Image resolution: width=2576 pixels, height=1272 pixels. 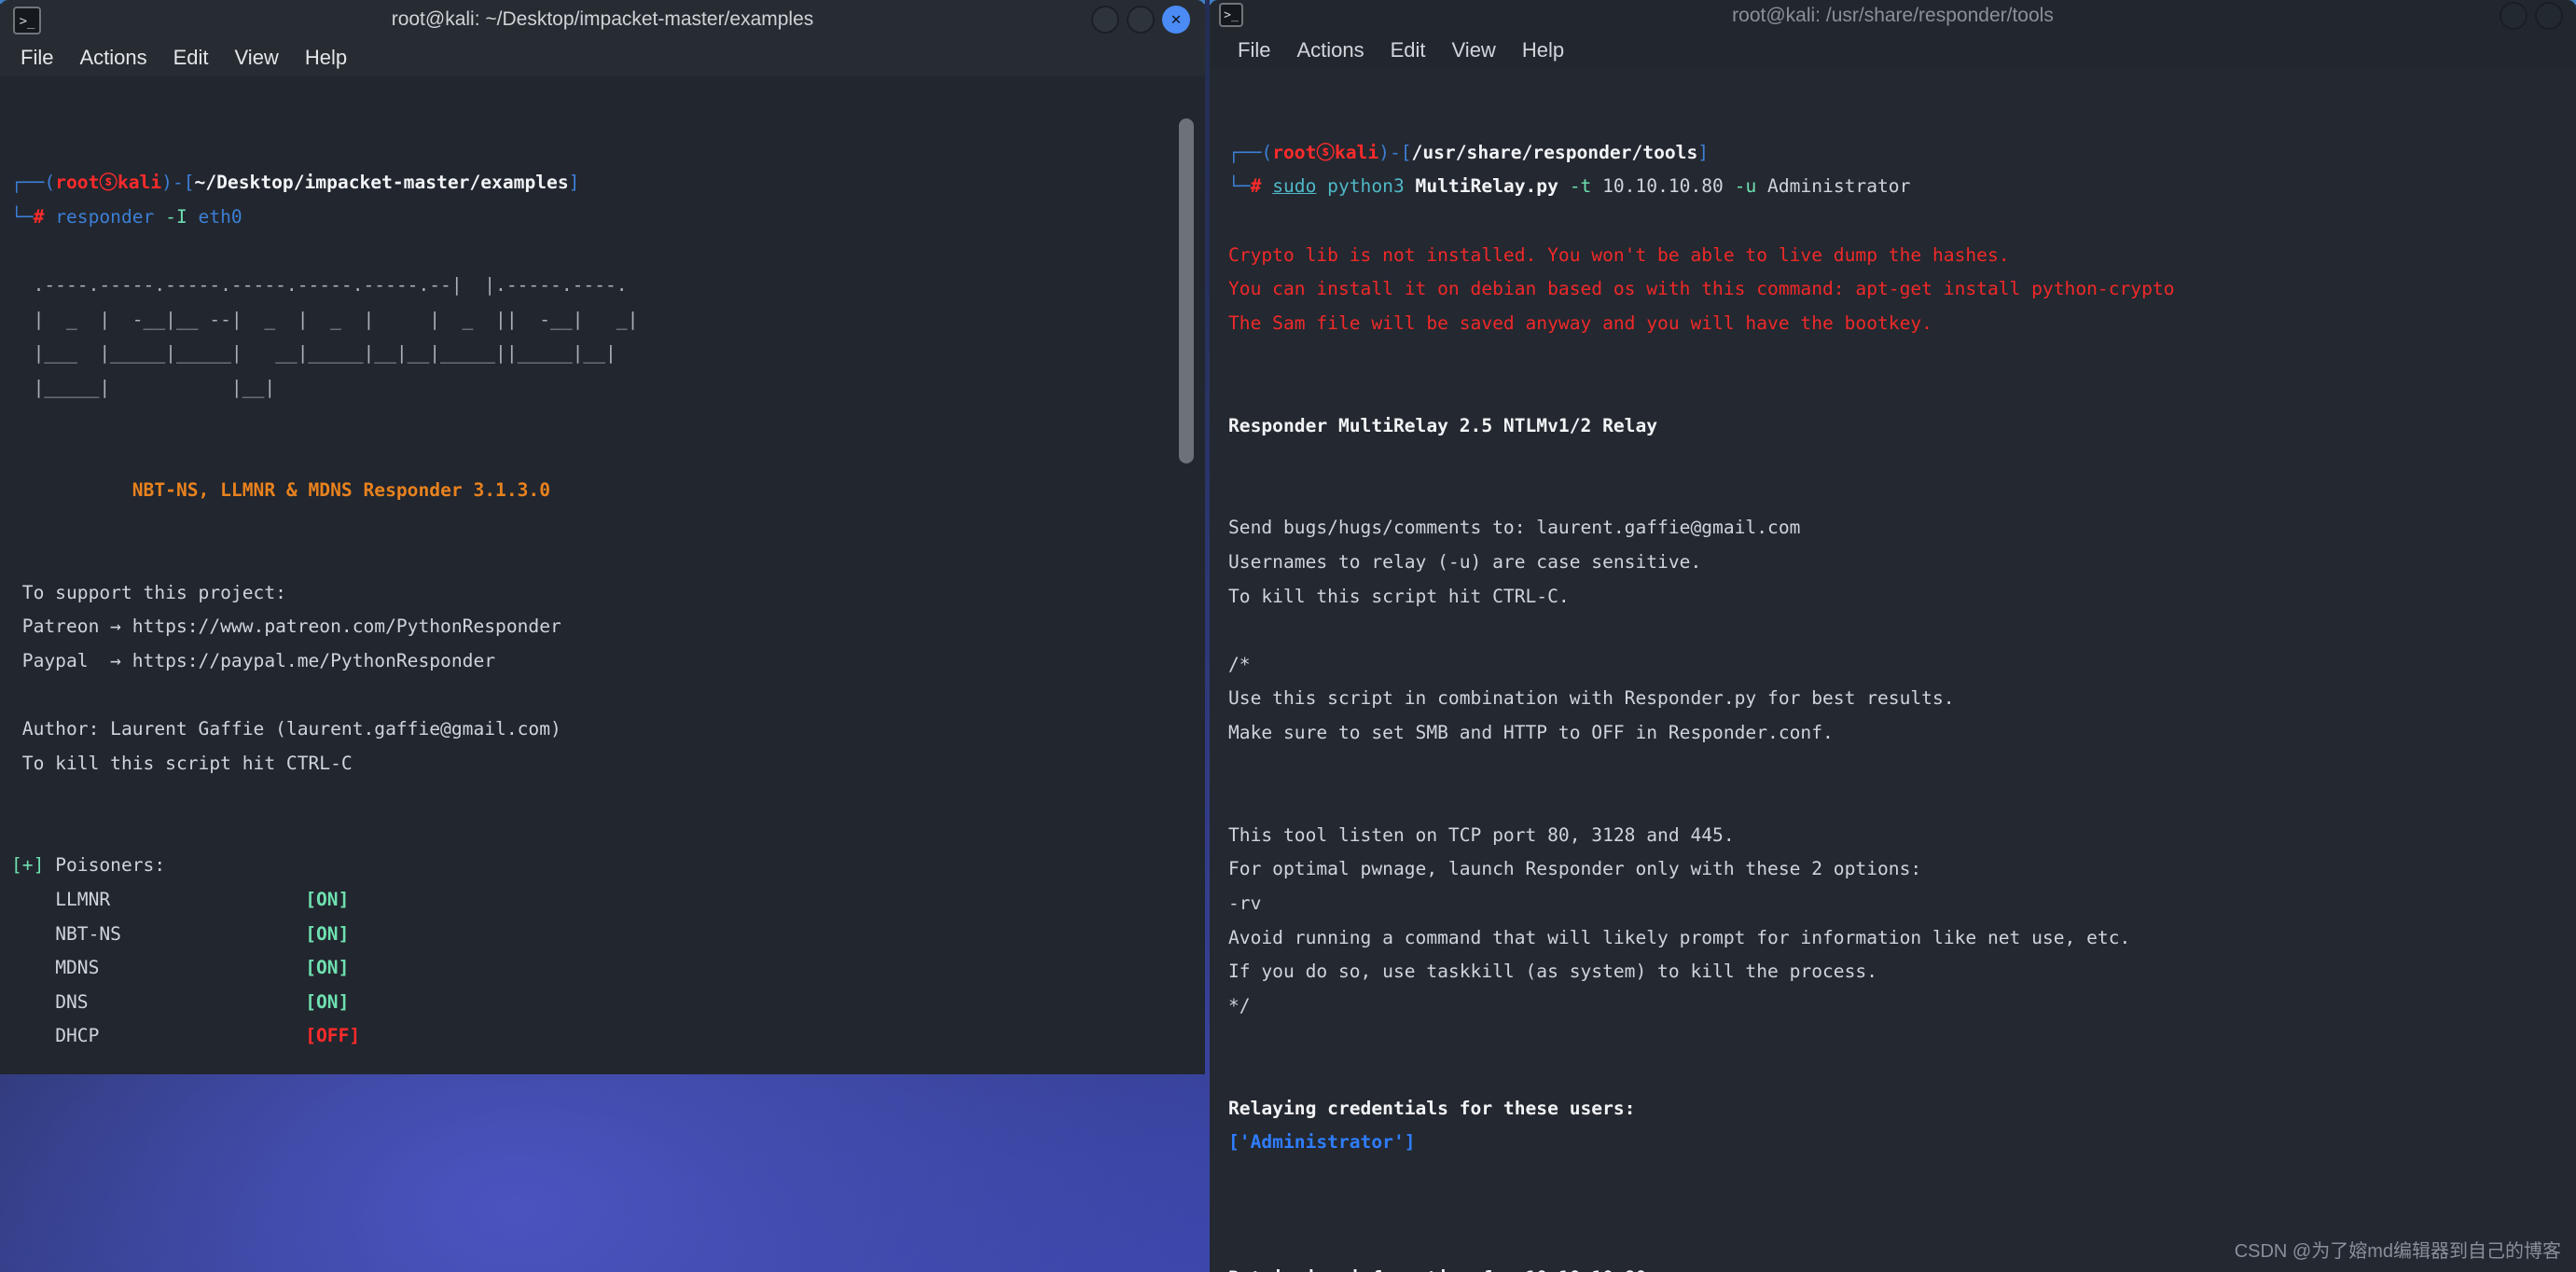 What do you see at coordinates (1294, 152) in the screenshot?
I see `prompt-user-right: root` at bounding box center [1294, 152].